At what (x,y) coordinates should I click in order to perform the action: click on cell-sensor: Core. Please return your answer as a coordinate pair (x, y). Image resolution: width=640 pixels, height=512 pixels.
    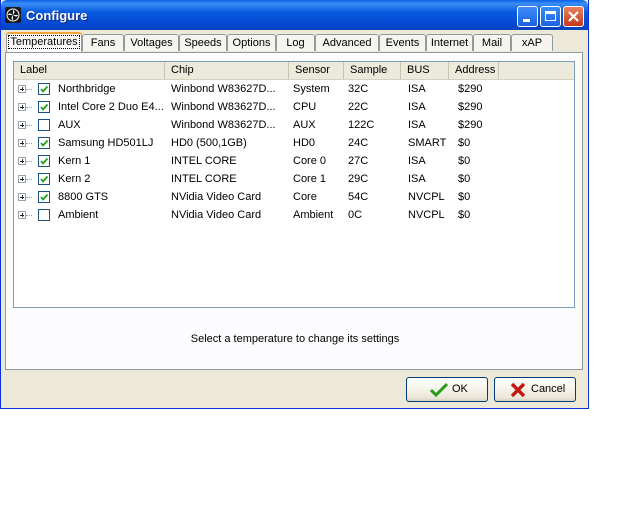
    Looking at the image, I should click on (305, 197).